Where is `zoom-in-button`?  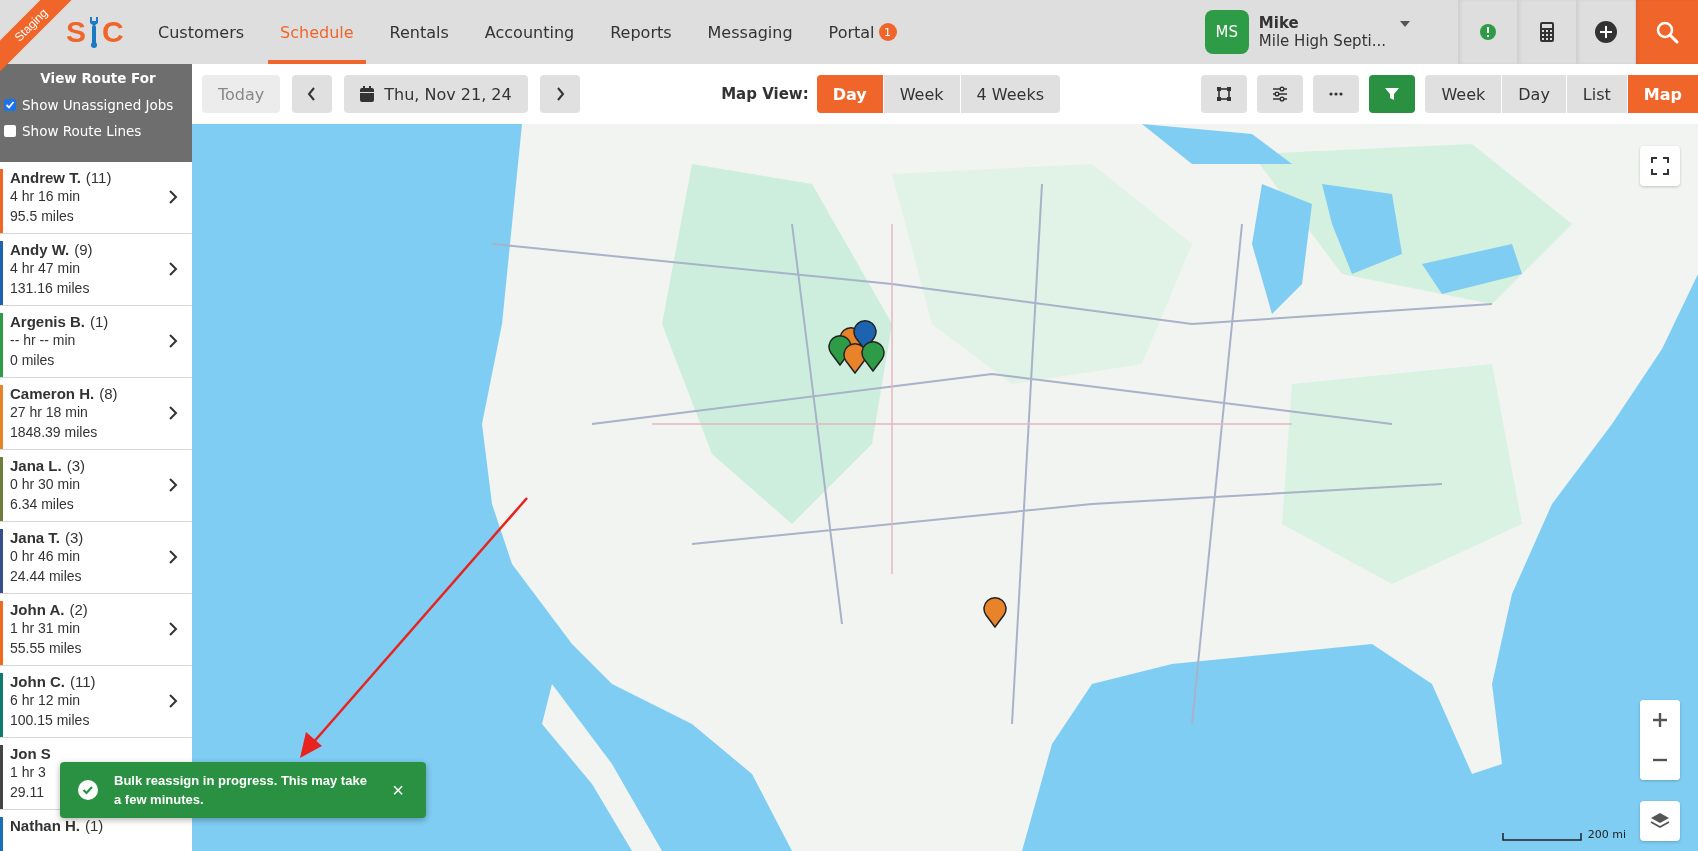 zoom-in-button is located at coordinates (1660, 720).